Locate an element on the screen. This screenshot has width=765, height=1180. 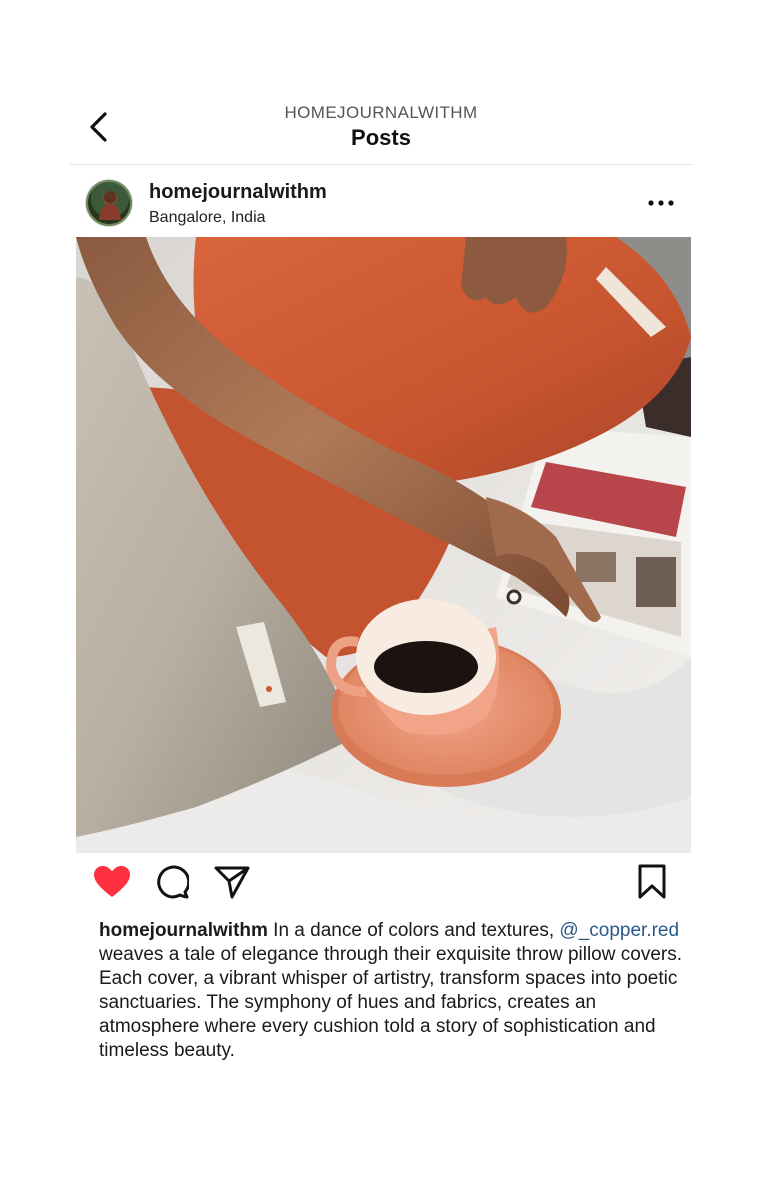
caption-username: homejournalwithm is located at coordinates (183, 930).